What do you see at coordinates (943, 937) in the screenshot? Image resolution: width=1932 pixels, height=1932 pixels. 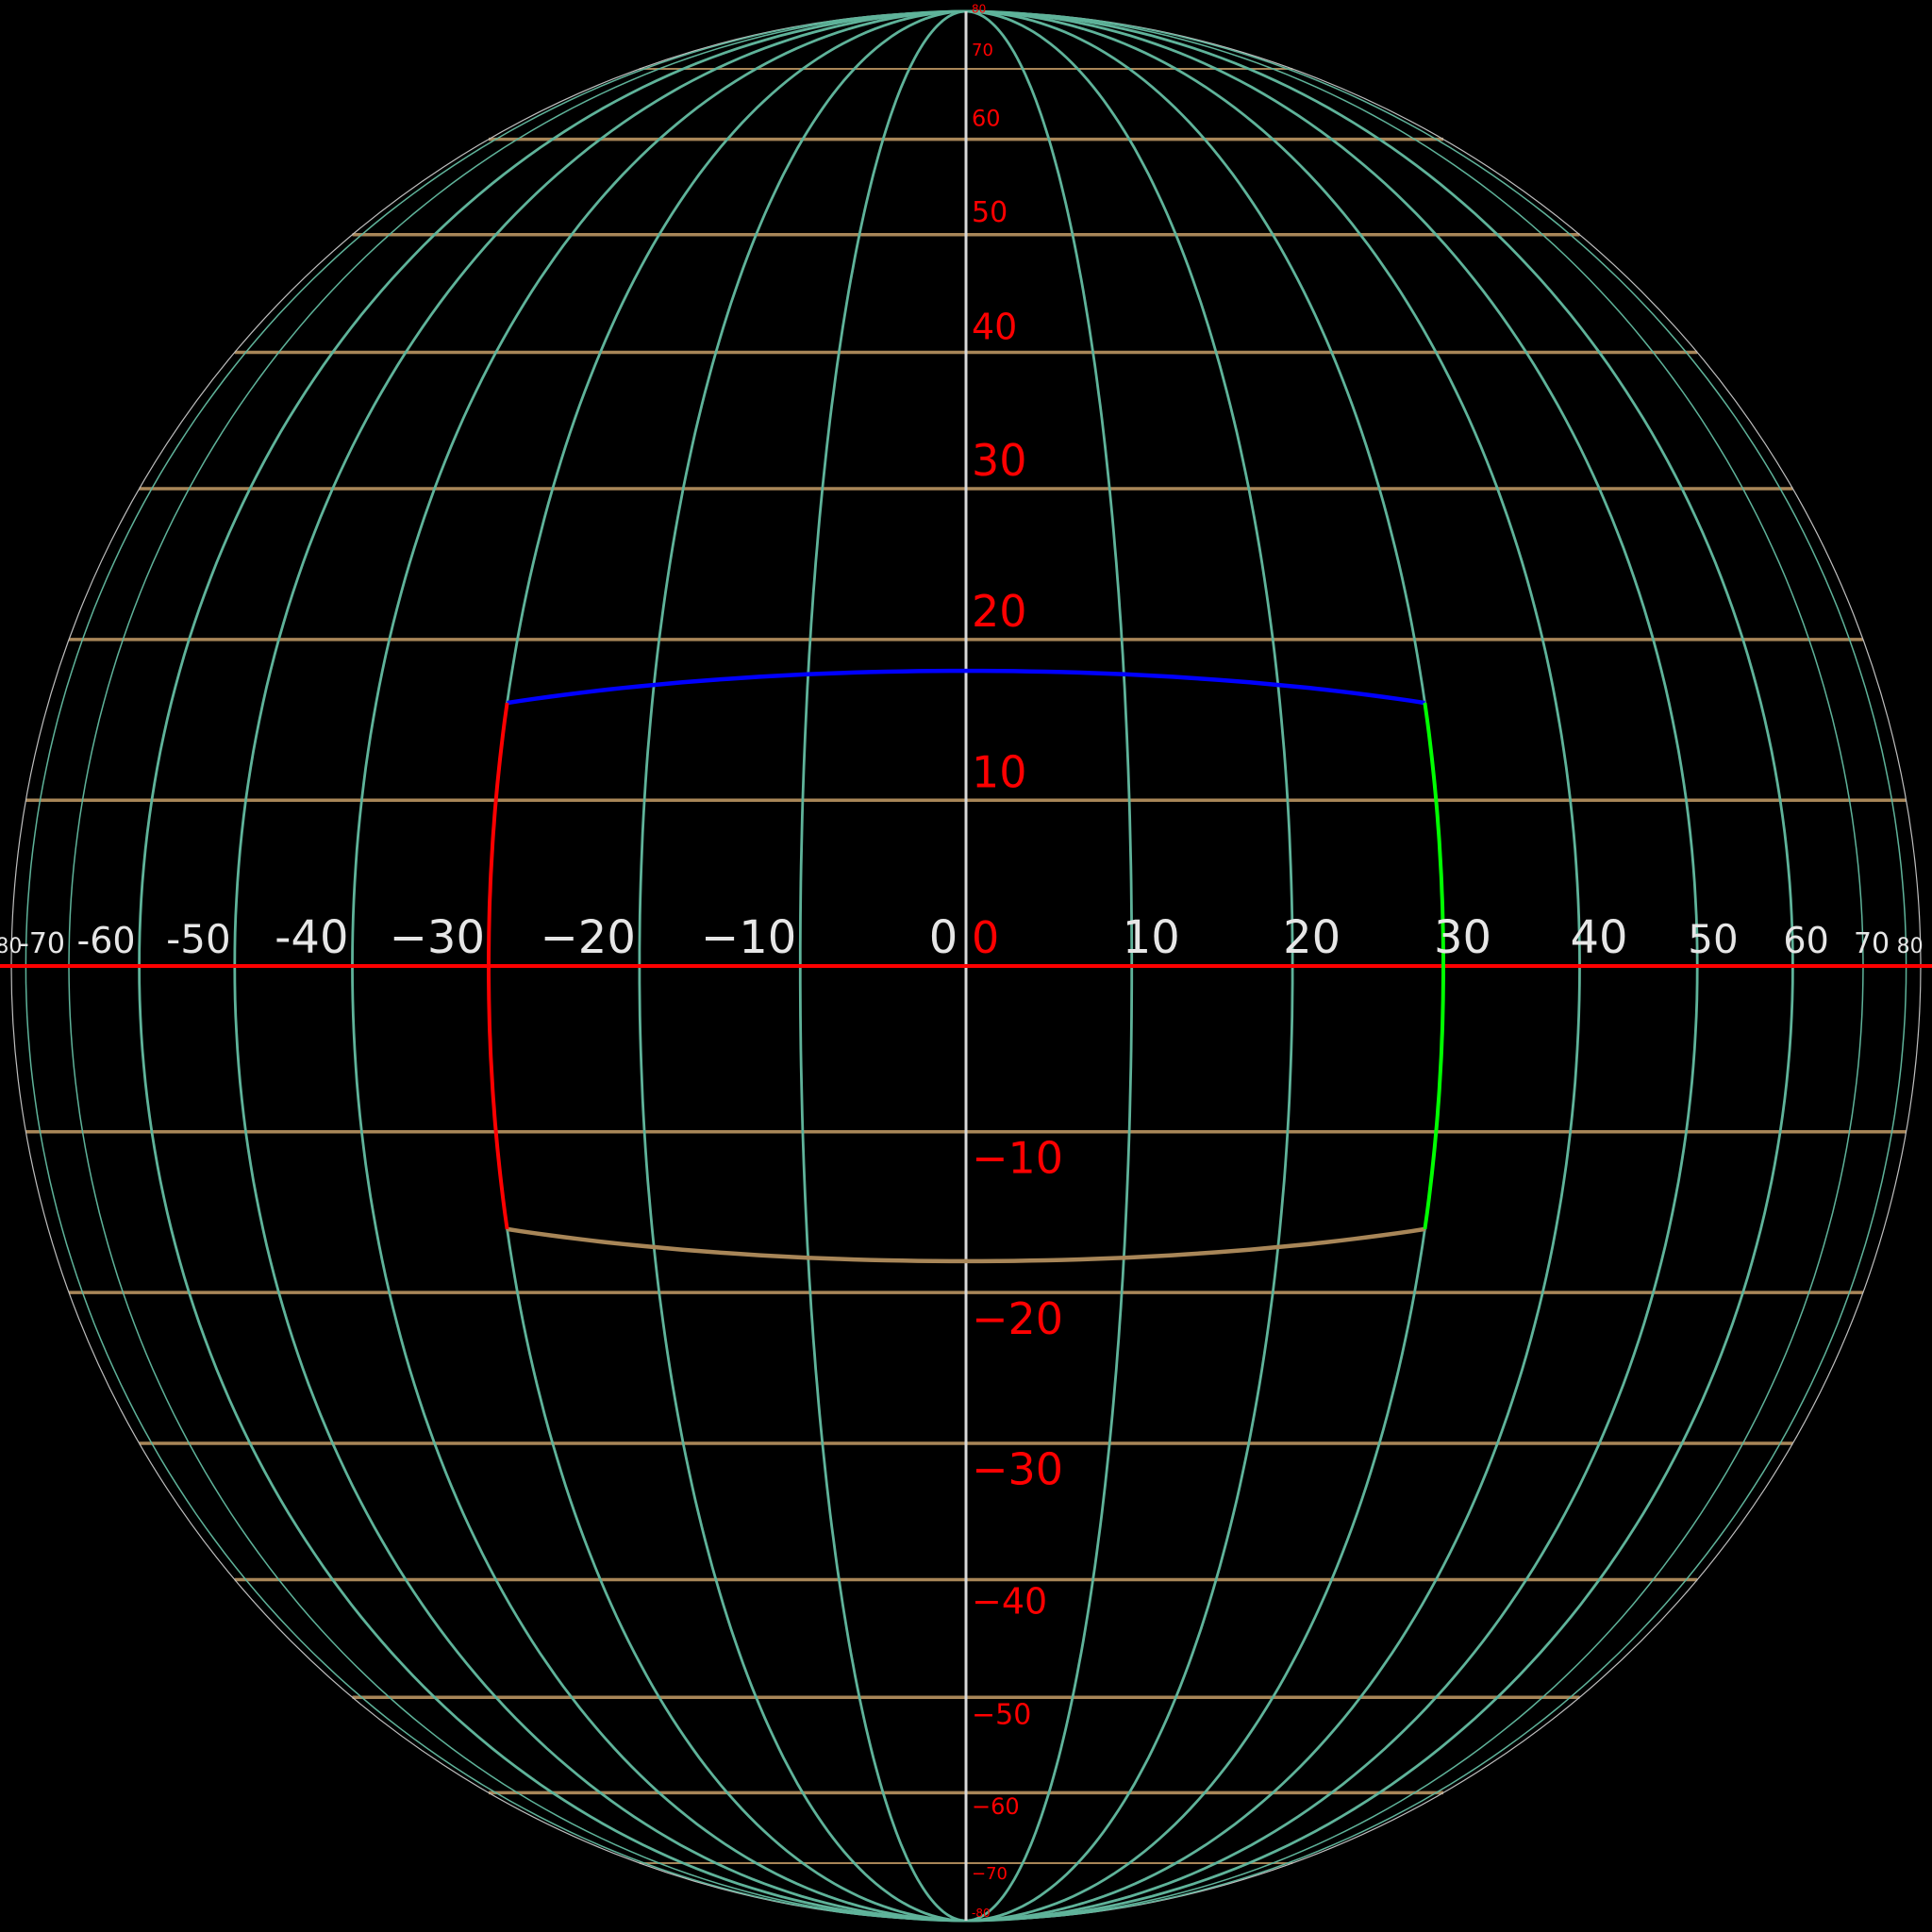 I see `longitude-label: 0` at bounding box center [943, 937].